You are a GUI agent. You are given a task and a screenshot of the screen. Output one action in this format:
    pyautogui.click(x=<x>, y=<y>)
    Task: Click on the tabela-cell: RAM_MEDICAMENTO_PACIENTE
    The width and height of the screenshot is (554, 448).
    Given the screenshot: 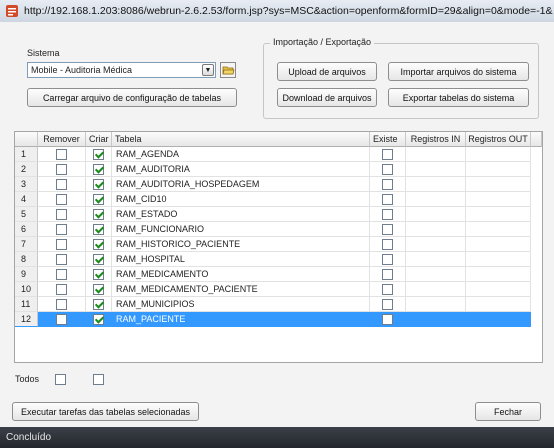 What is the action you would take?
    pyautogui.click(x=241, y=289)
    